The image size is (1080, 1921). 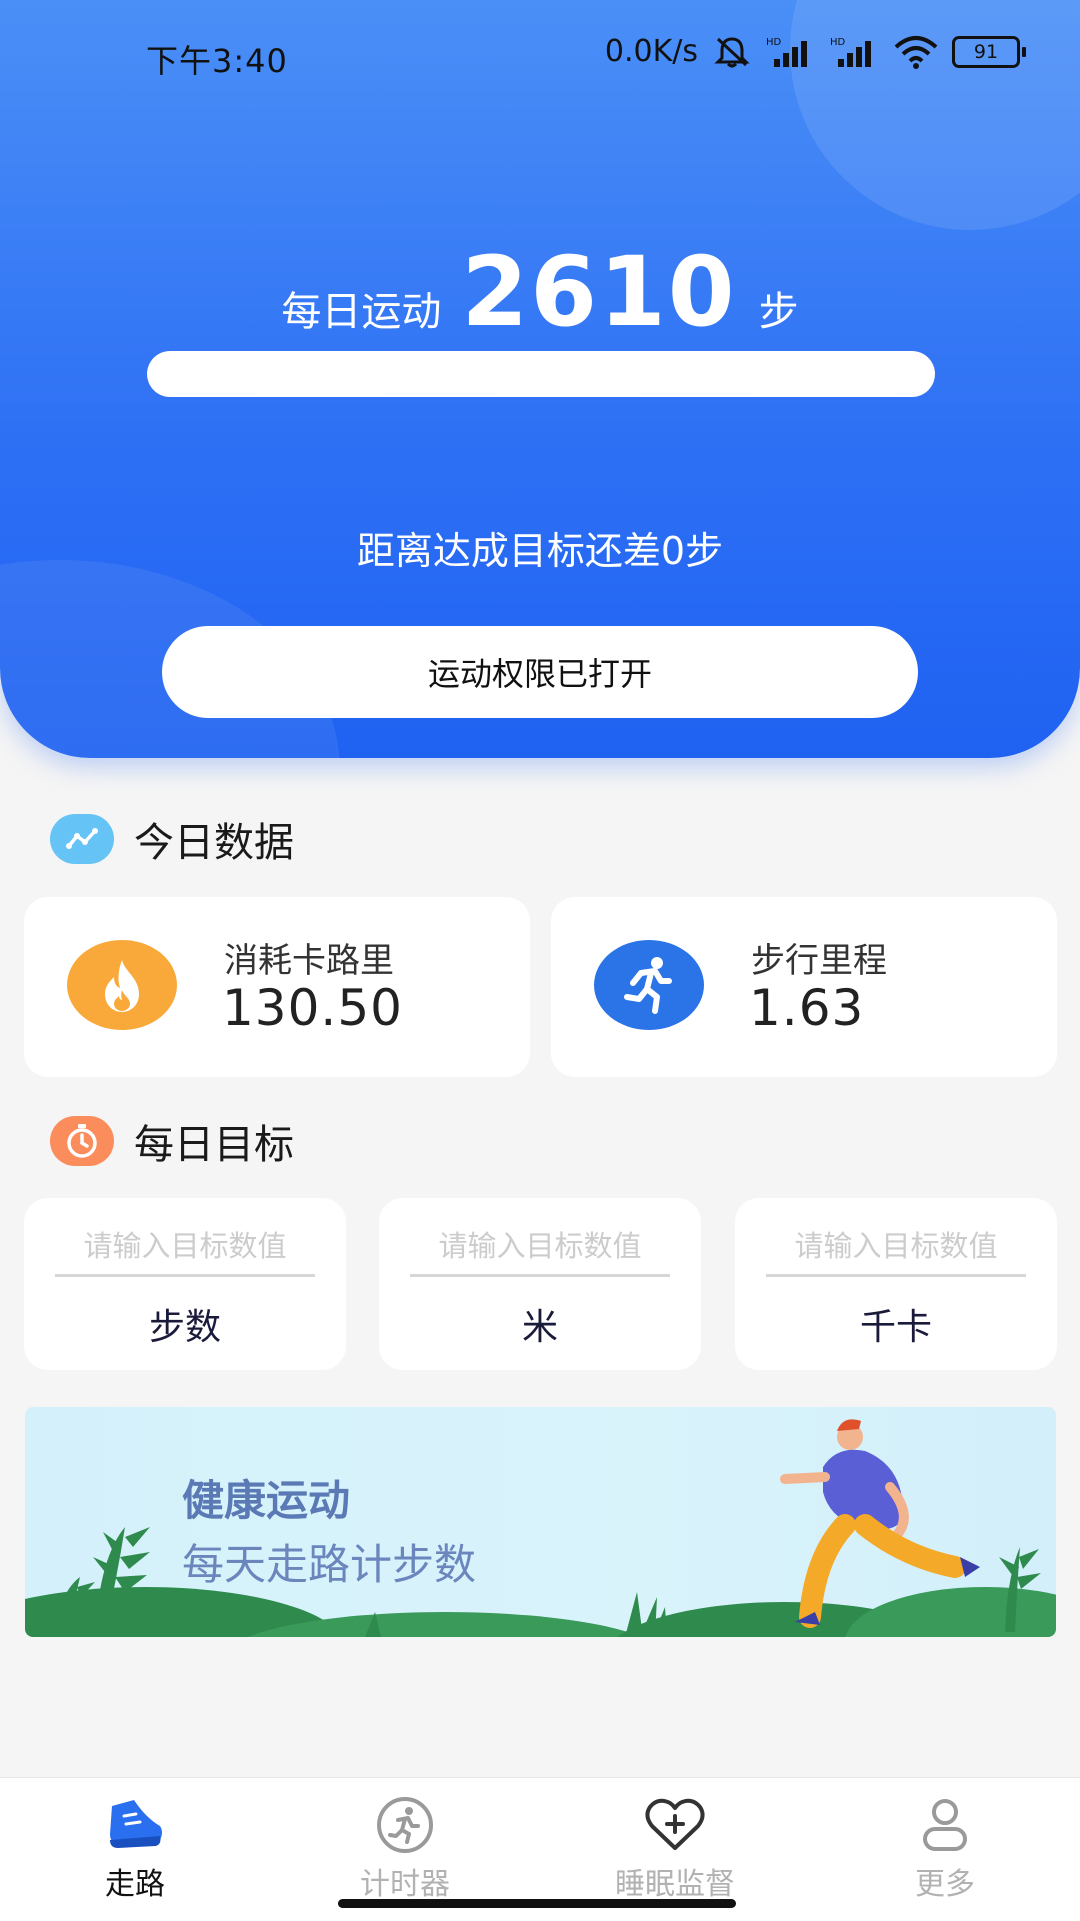 What do you see at coordinates (309, 961) in the screenshot?
I see `stat-label: 消耗卡路里` at bounding box center [309, 961].